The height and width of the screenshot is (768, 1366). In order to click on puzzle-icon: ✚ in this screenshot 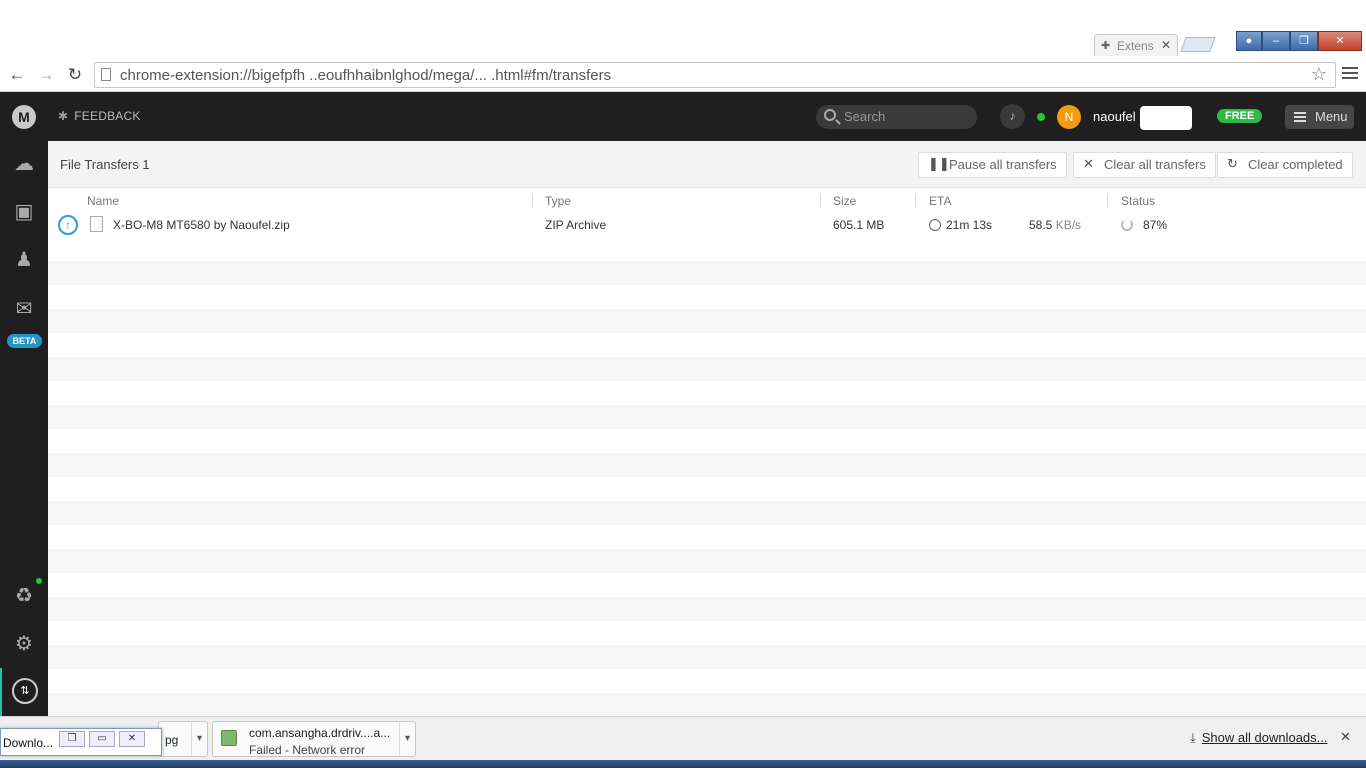, I will do `click(1106, 46)`.